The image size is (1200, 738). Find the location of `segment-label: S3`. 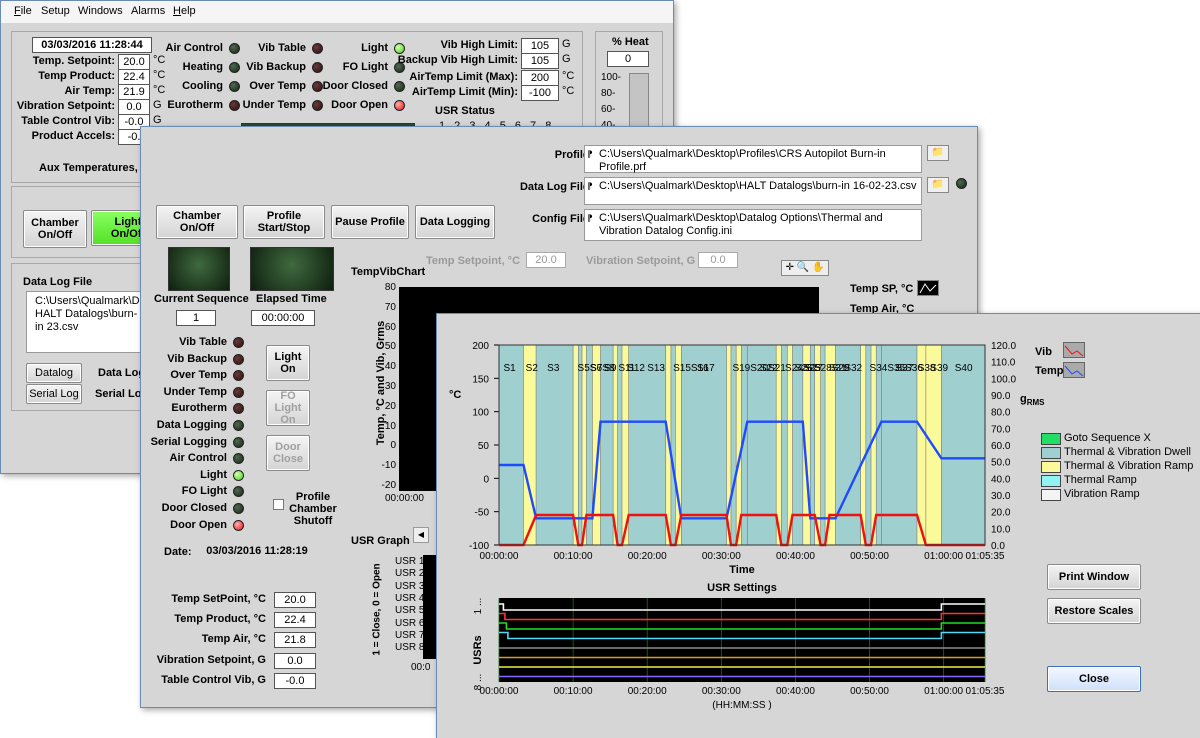

segment-label: S3 is located at coordinates (553, 368).